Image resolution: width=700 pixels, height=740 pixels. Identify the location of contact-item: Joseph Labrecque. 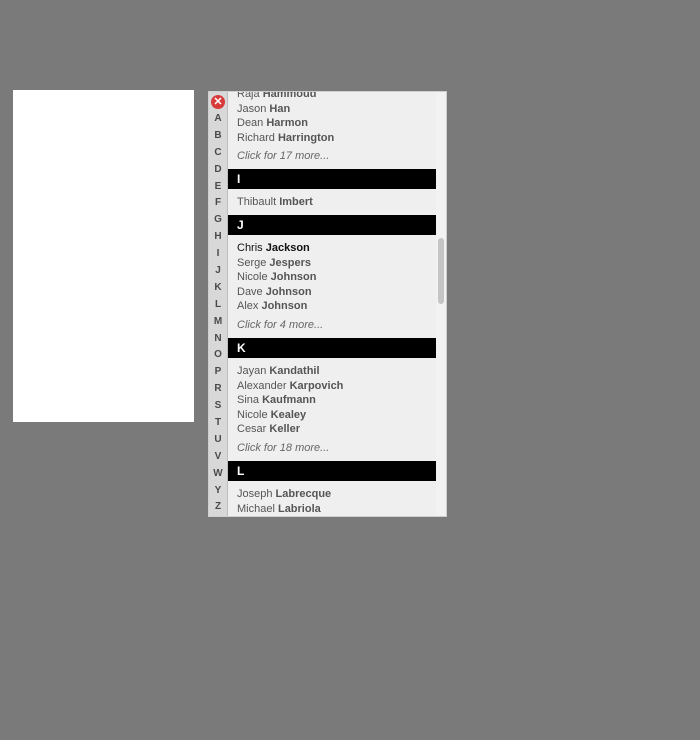
(336, 494).